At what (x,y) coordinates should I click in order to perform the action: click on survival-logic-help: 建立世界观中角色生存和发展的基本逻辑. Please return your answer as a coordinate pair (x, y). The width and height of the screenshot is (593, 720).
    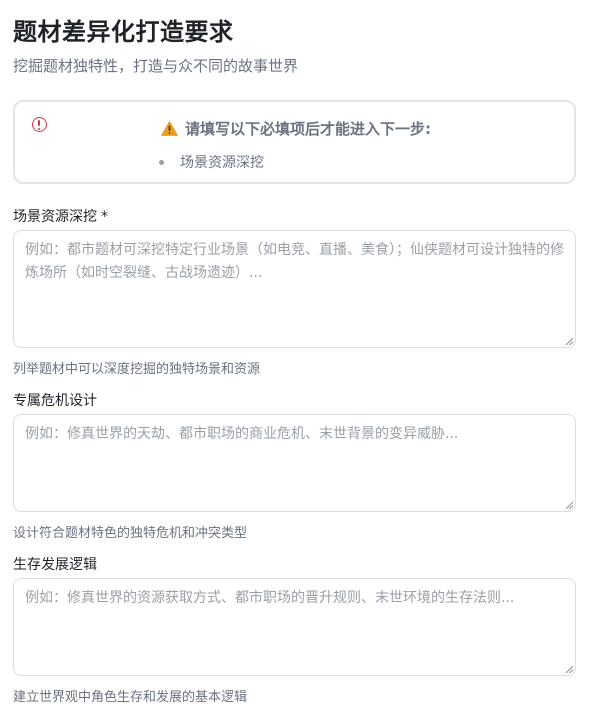
    Looking at the image, I should click on (130, 697).